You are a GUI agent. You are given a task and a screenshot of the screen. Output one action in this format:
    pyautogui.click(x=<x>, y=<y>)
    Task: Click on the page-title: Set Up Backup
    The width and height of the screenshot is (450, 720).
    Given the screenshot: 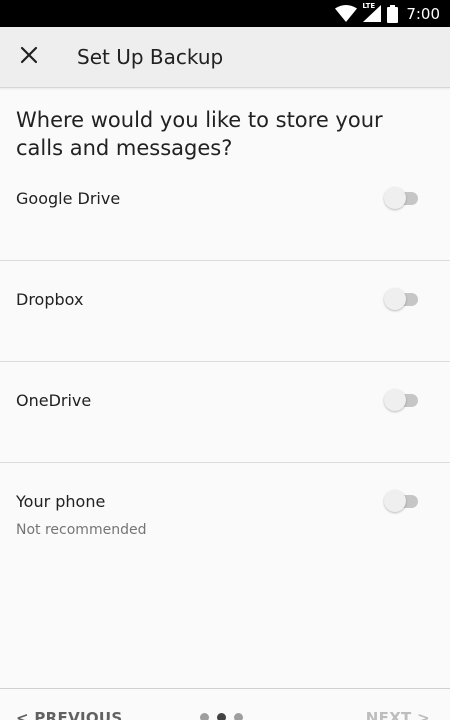 What is the action you would take?
    pyautogui.click(x=150, y=57)
    